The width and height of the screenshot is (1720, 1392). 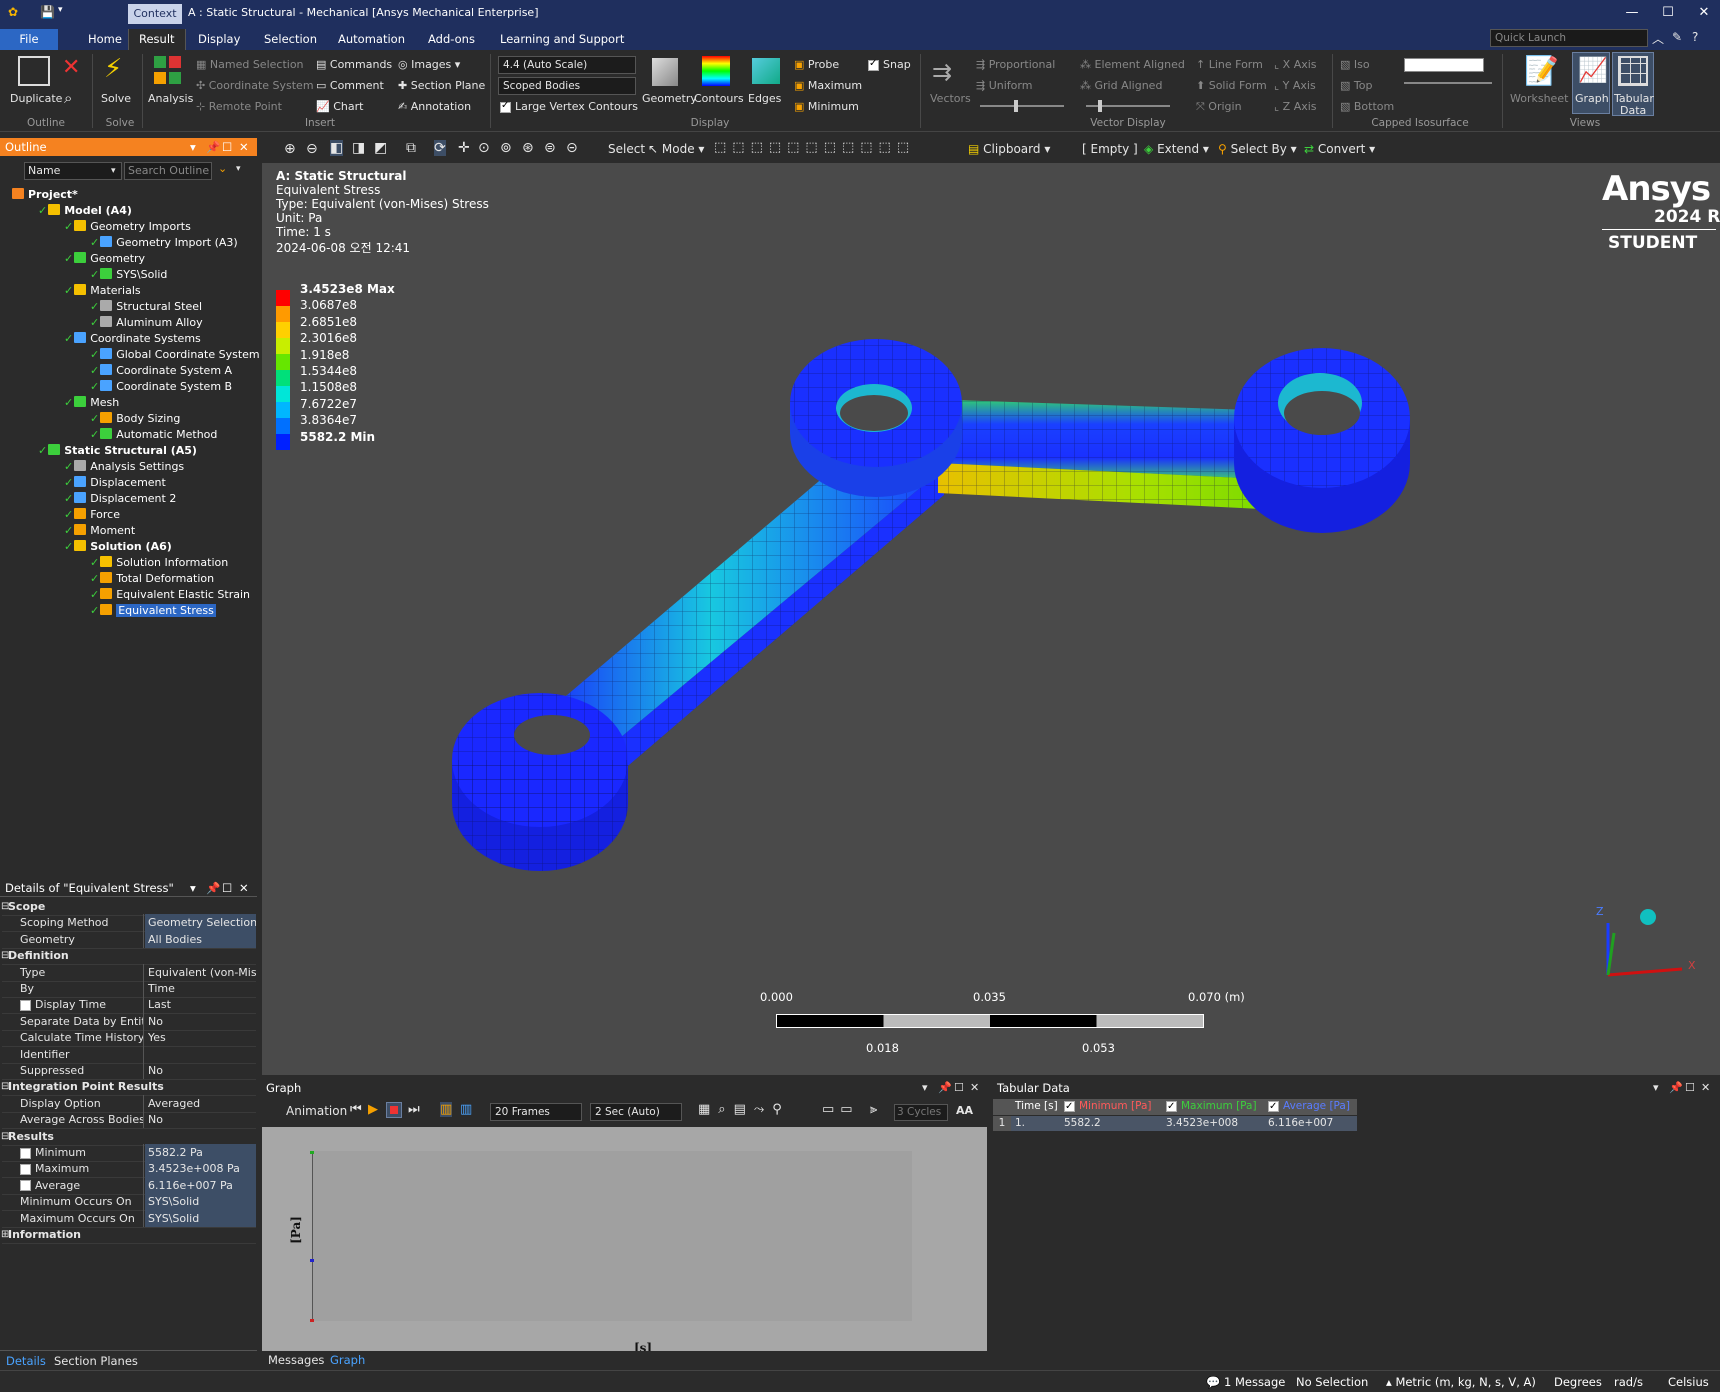 I want to click on close-button: ✕, so click(x=1704, y=13).